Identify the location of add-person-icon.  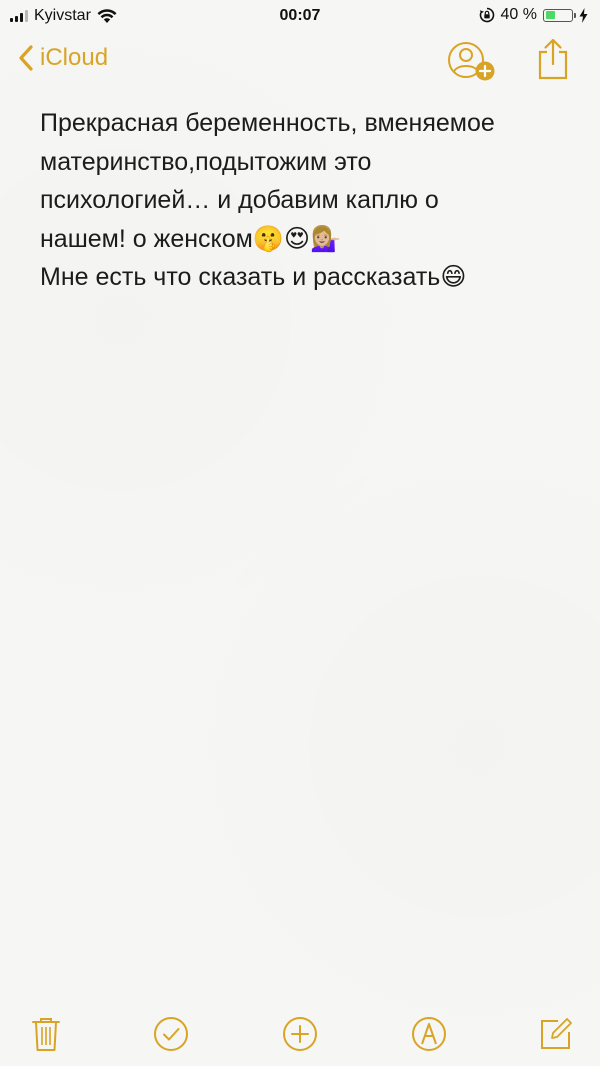
(471, 61).